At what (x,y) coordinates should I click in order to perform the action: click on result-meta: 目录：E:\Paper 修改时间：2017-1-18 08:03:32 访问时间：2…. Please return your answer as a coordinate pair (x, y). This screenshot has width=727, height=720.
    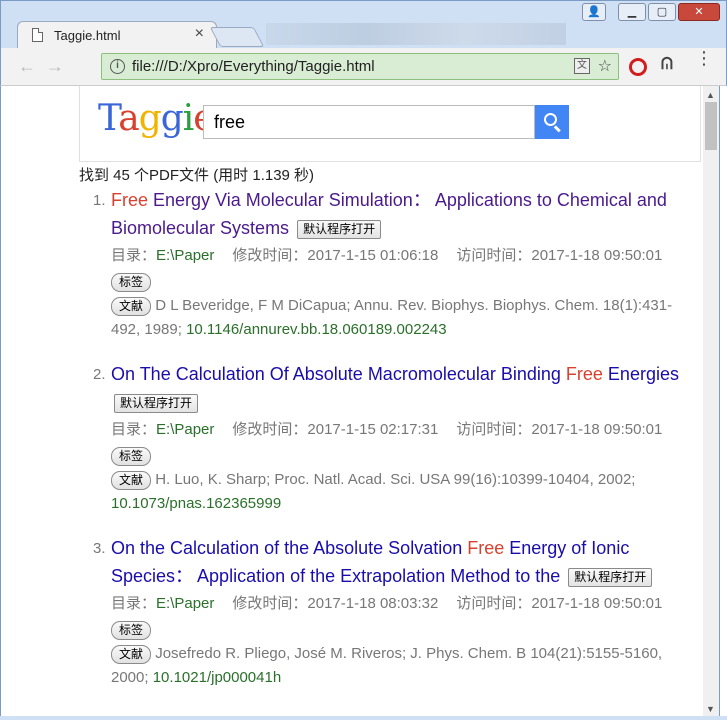
    Looking at the image, I should click on (387, 603).